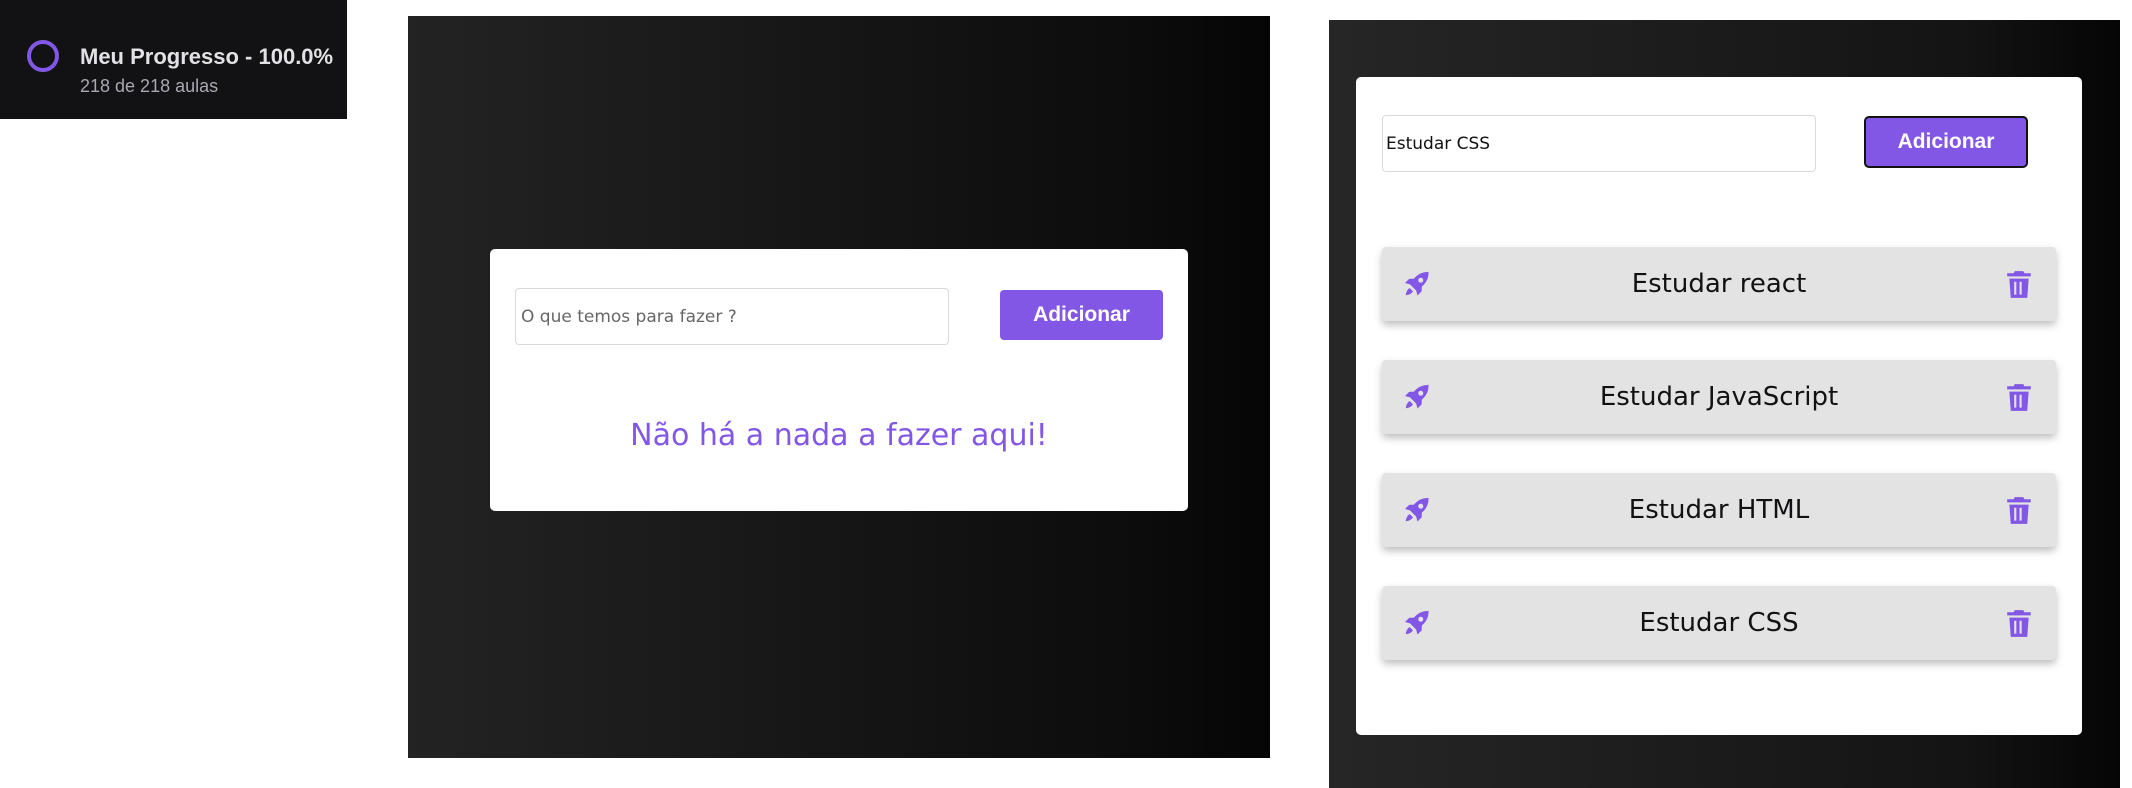 The image size is (2132, 788). I want to click on progress-card: Meu Progresso - 100.0% 218 de 218 aulas, so click(173, 59).